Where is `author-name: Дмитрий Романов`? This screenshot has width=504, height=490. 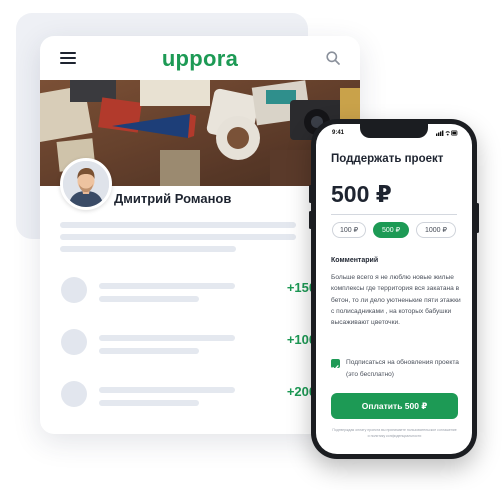 author-name: Дмитрий Романов is located at coordinates (172, 198).